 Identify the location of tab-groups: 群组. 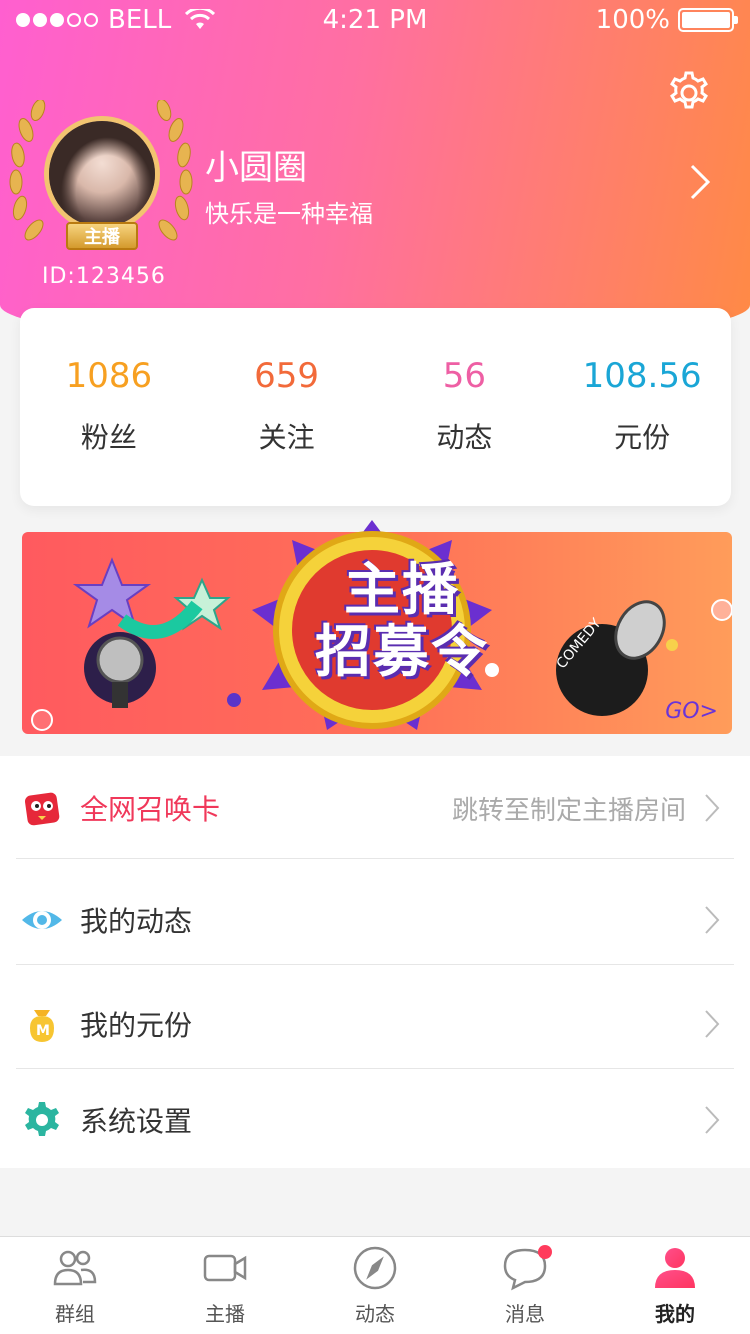
(75, 1285).